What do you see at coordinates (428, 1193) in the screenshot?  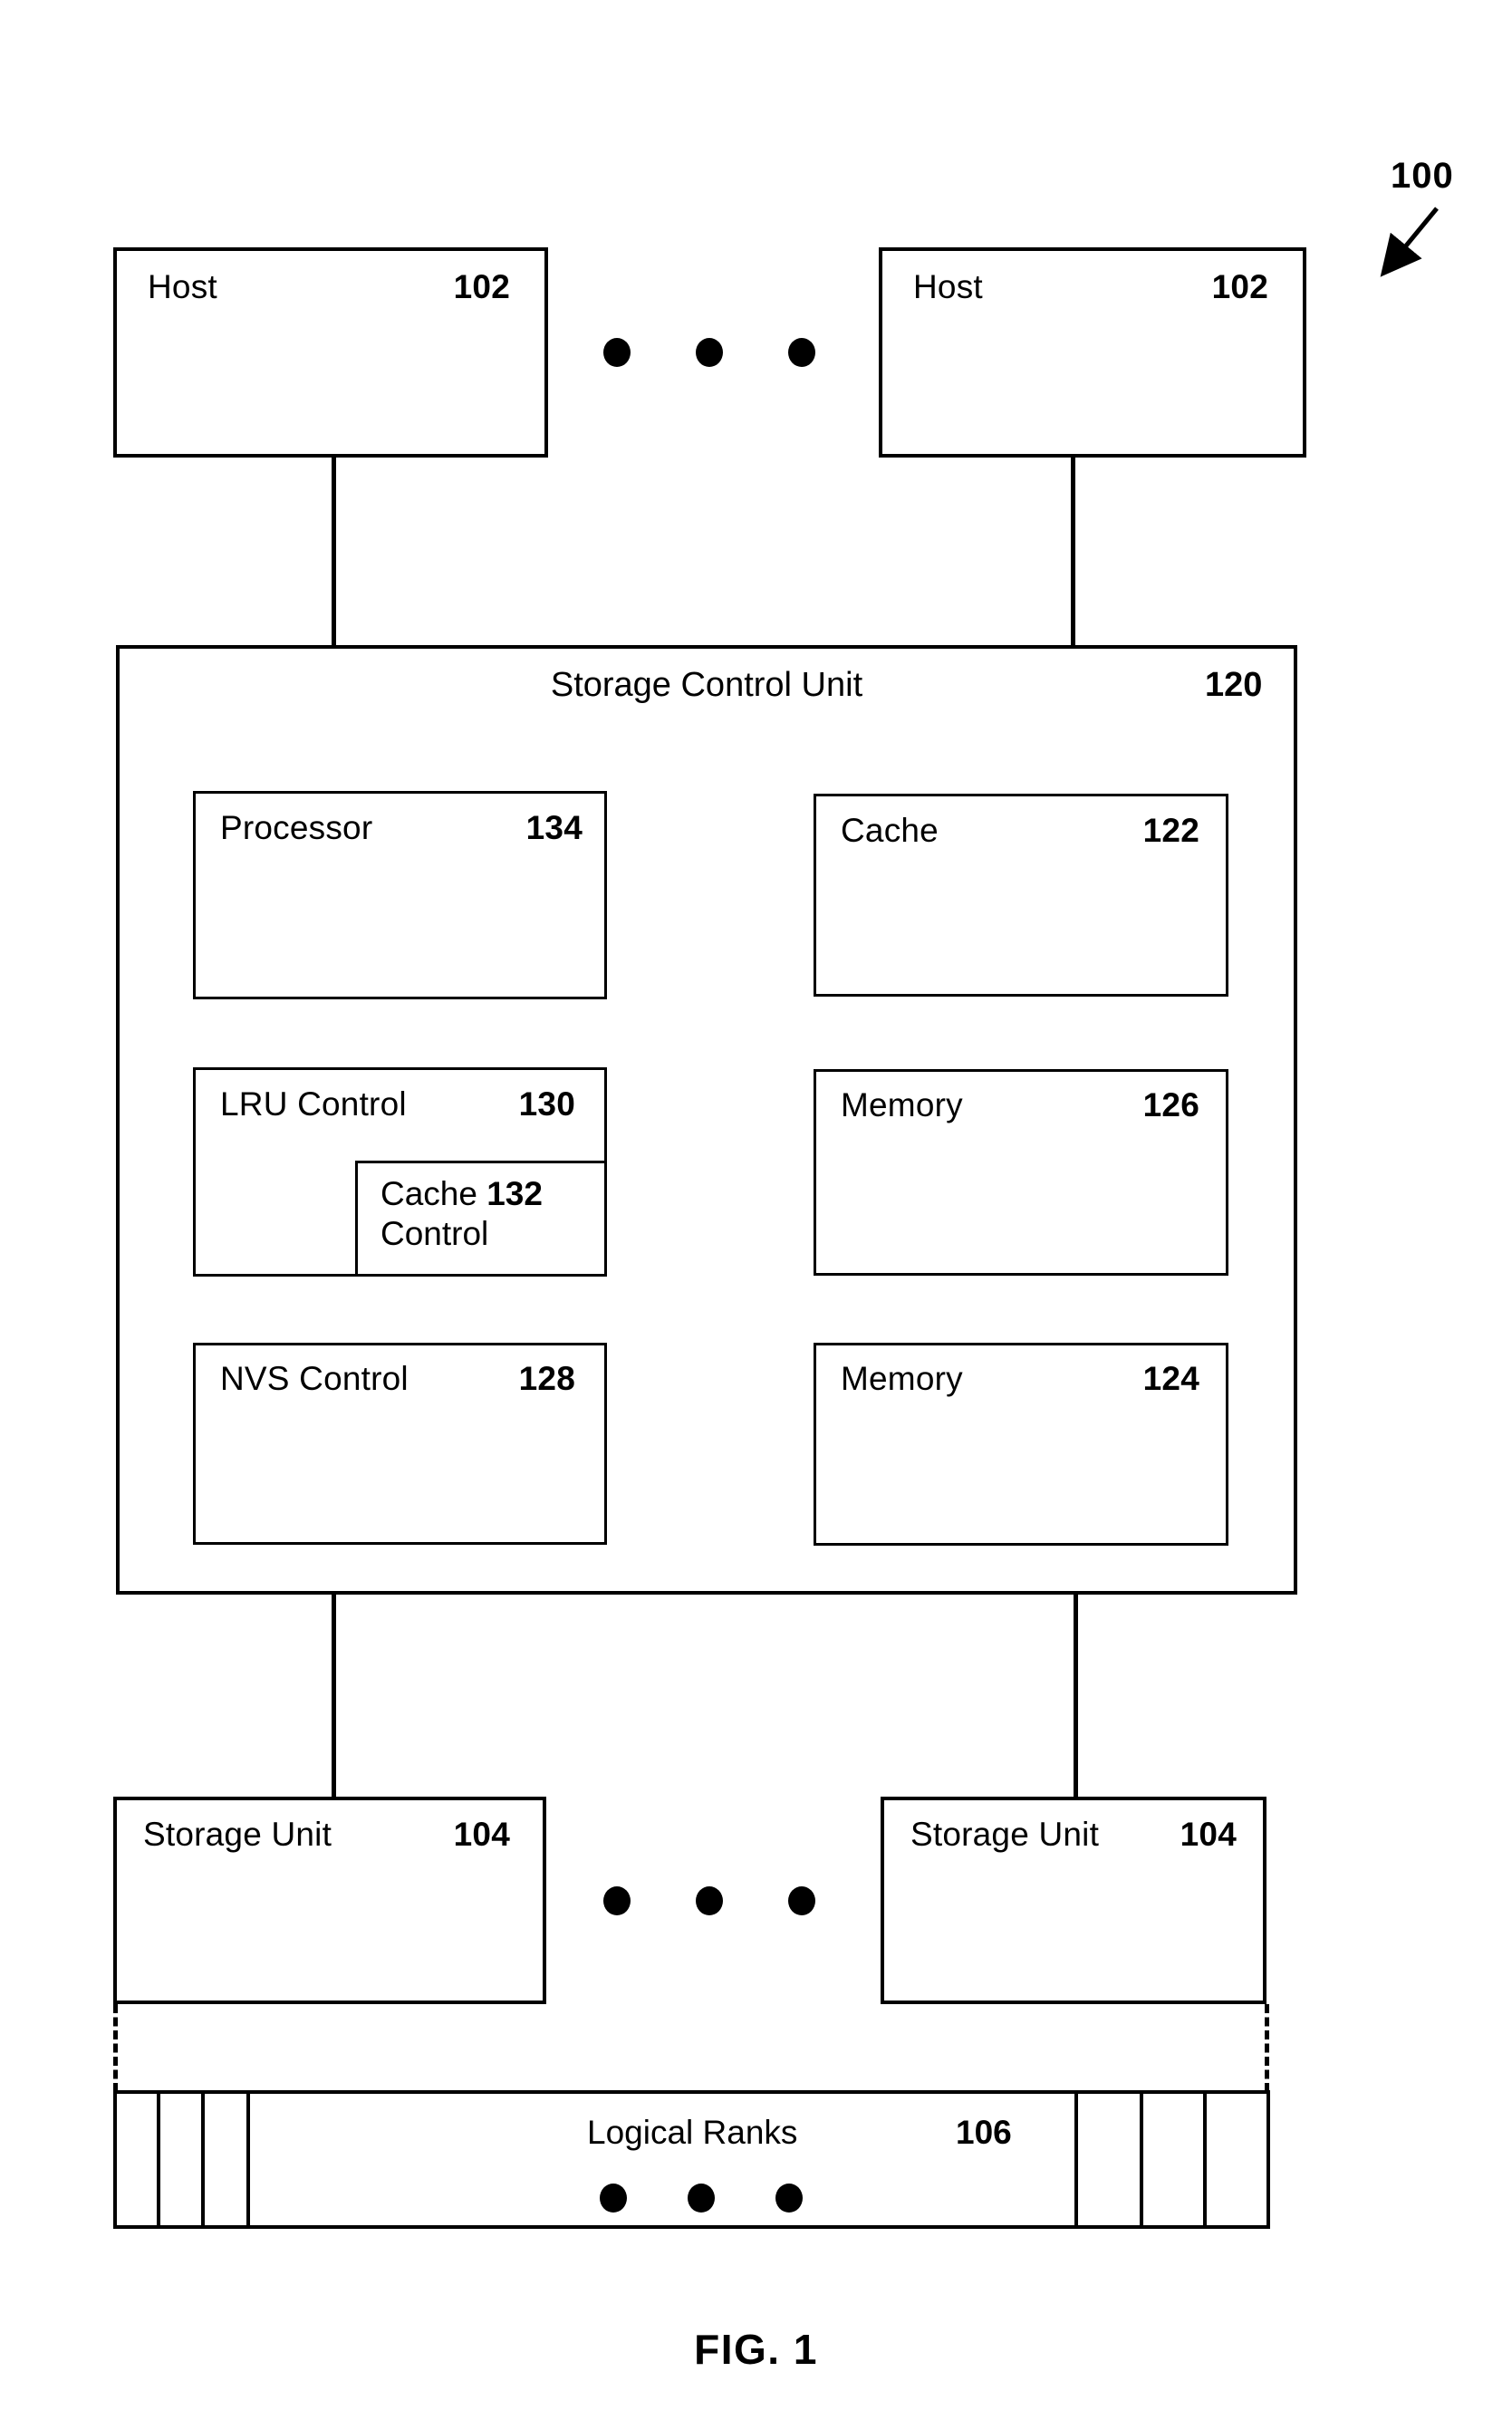 I see `cache-control-label-line1: Cache` at bounding box center [428, 1193].